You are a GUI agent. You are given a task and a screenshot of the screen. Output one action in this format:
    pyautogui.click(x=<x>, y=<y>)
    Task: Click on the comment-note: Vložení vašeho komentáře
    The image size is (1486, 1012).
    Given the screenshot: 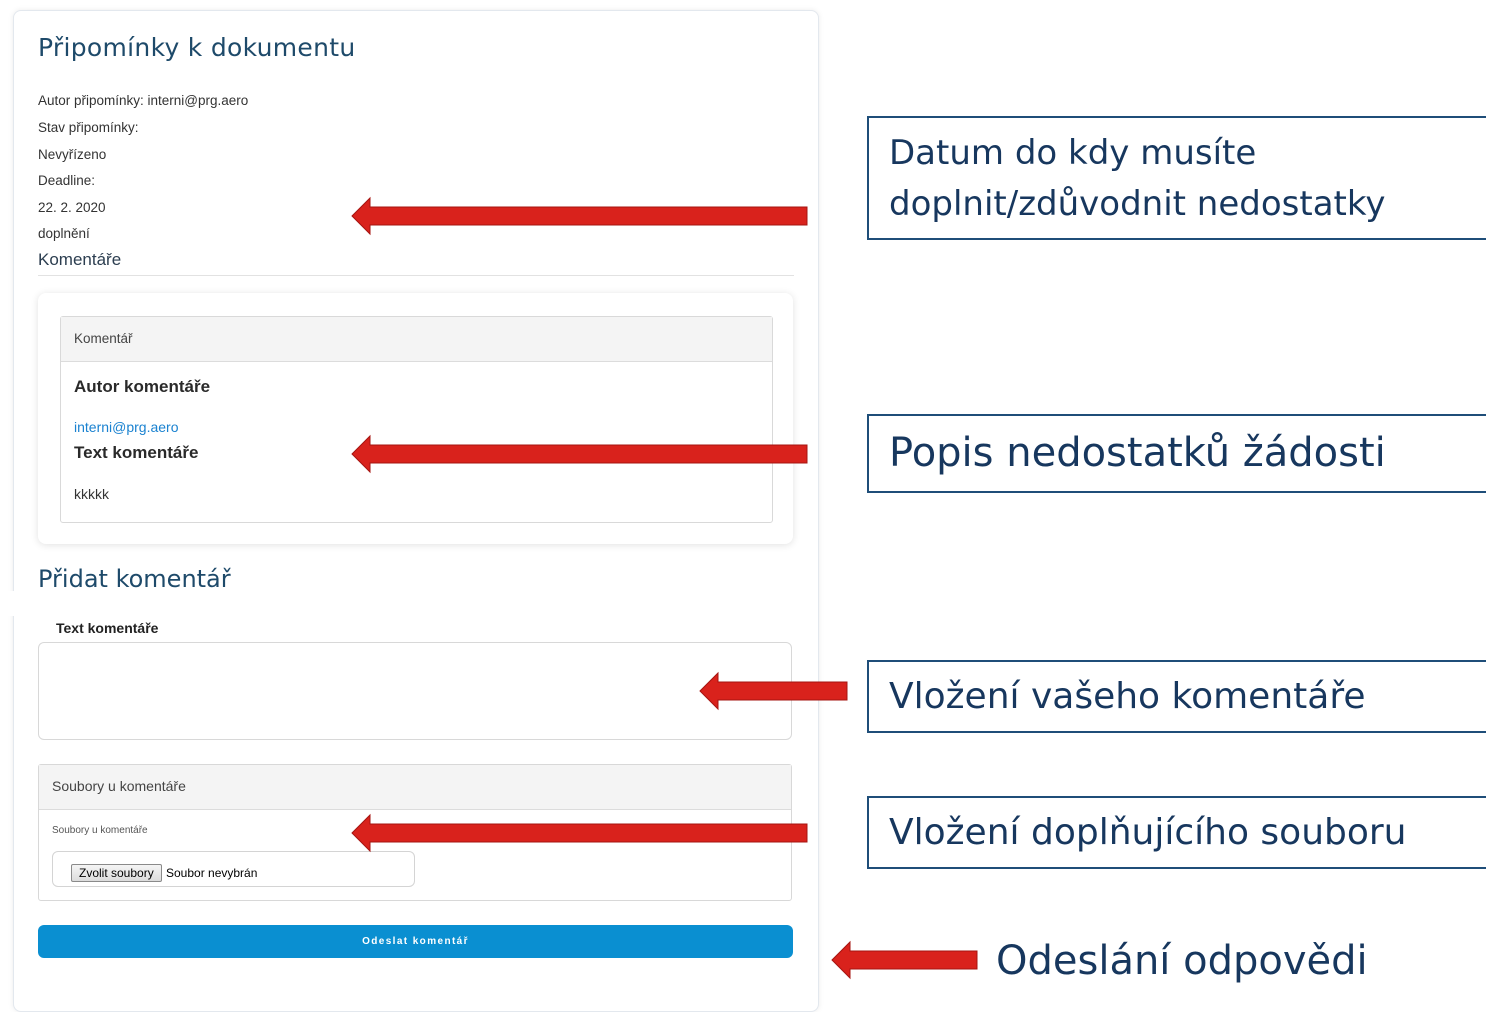 What is the action you would take?
    pyautogui.click(x=1127, y=696)
    